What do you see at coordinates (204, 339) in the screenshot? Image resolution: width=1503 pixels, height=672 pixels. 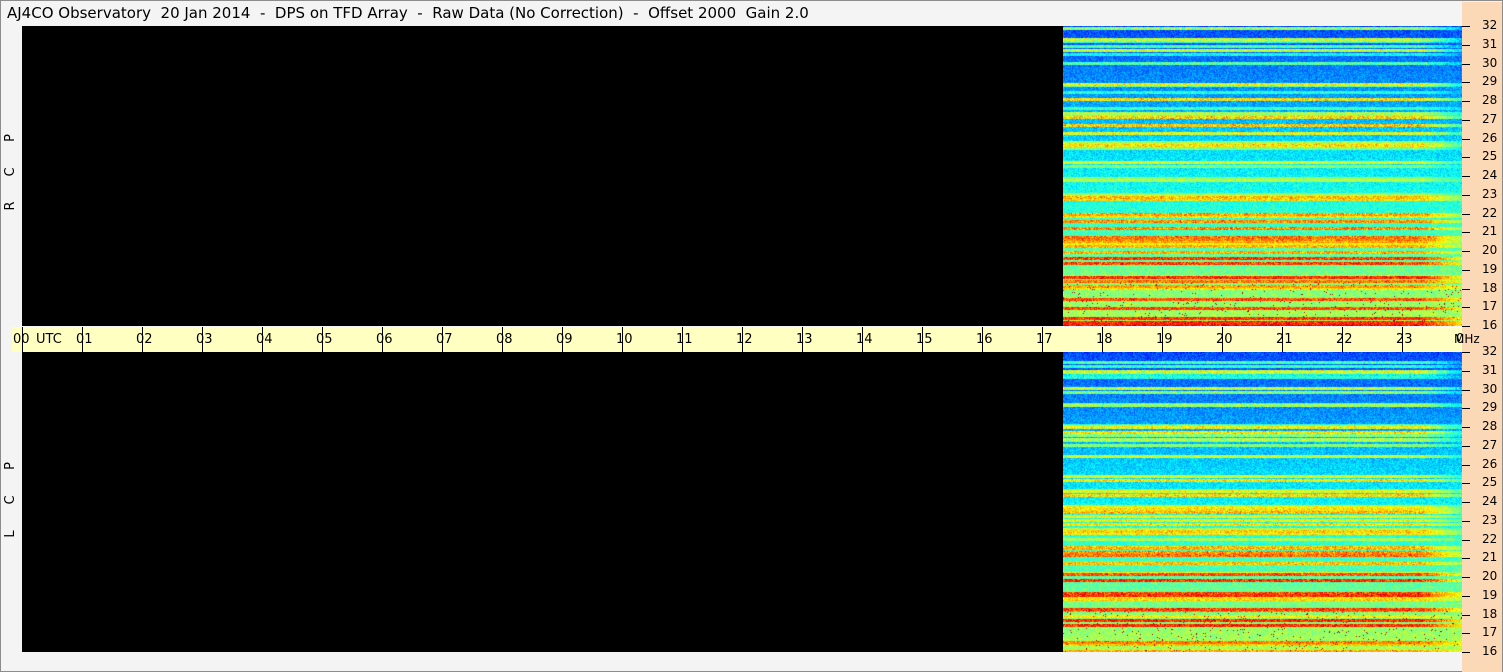 I see `time-label: 03` at bounding box center [204, 339].